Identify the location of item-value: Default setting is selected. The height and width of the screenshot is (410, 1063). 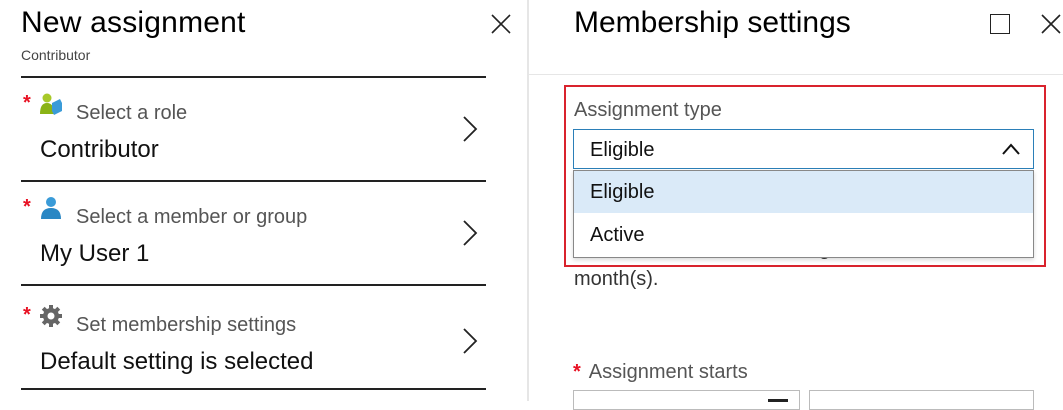
(177, 361).